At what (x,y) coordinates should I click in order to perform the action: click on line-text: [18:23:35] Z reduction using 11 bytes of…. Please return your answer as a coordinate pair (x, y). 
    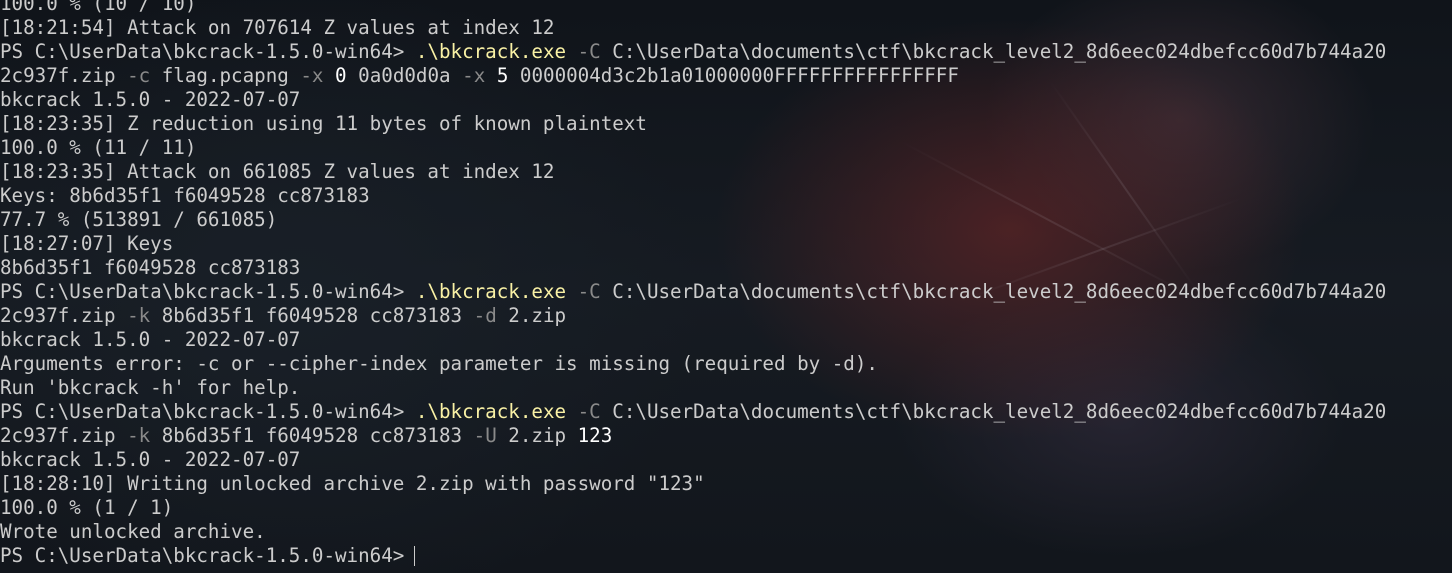
    Looking at the image, I should click on (323, 123).